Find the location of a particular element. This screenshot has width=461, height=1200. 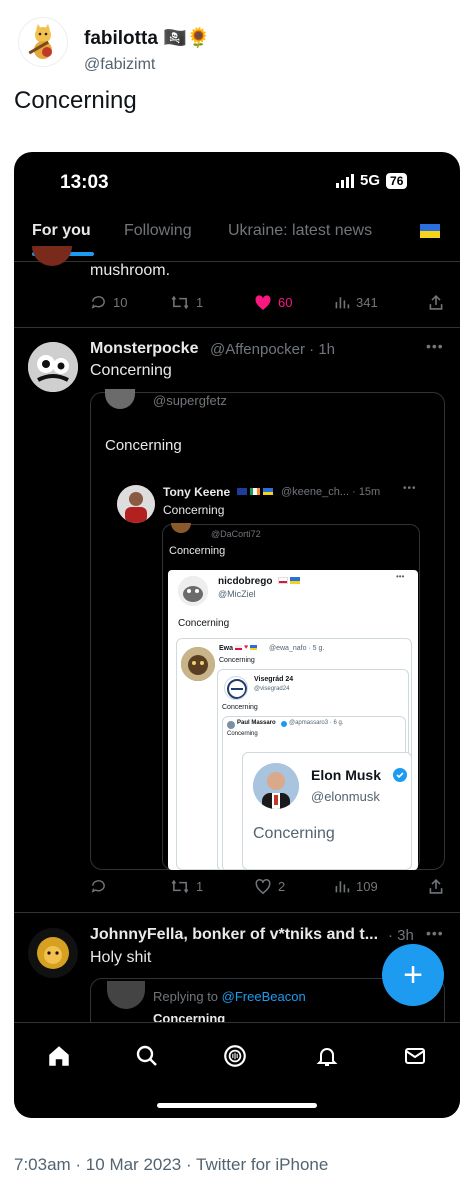

quoted-text: Concerning is located at coordinates (197, 551).